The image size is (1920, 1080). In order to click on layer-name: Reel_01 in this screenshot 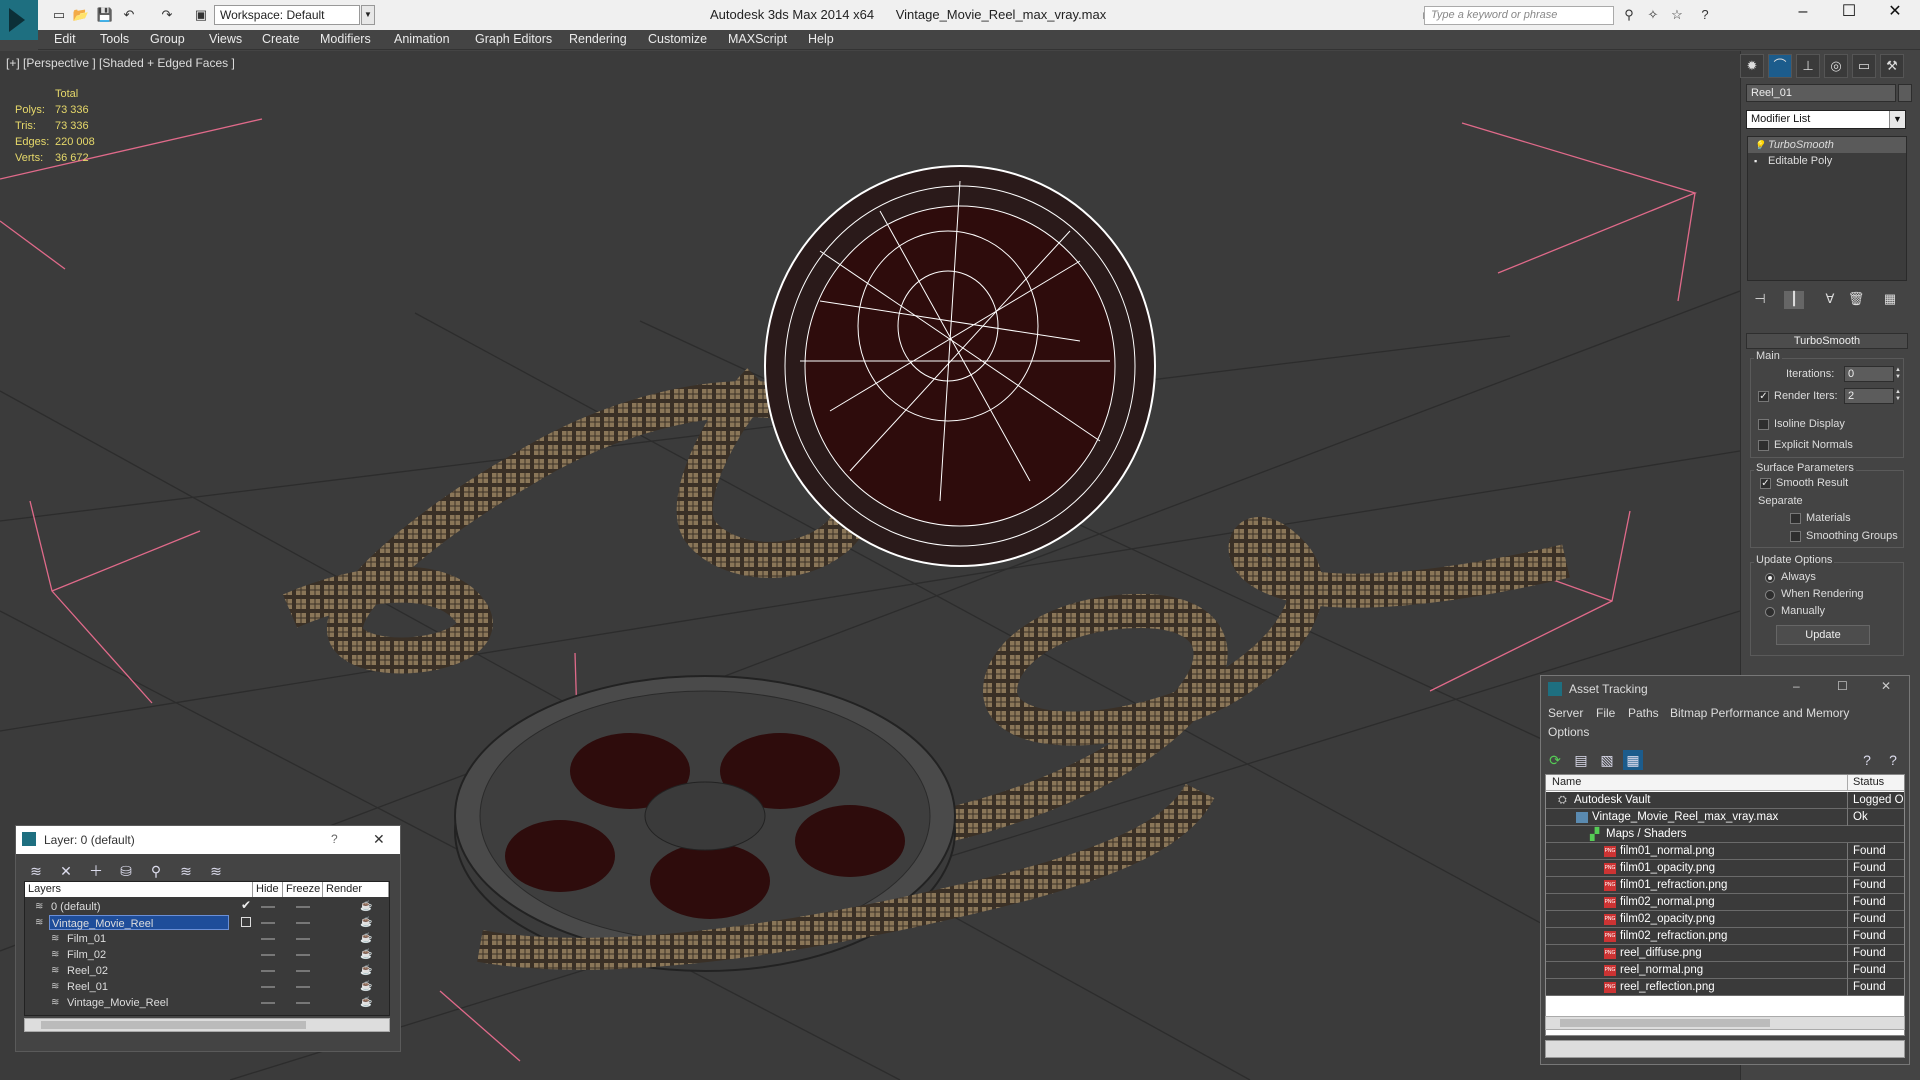, I will do `click(87, 986)`.